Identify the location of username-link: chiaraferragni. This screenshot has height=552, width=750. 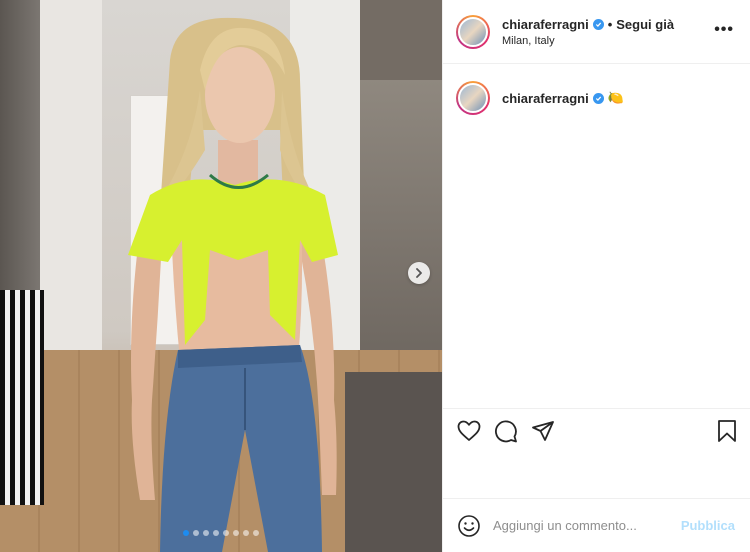
(545, 24).